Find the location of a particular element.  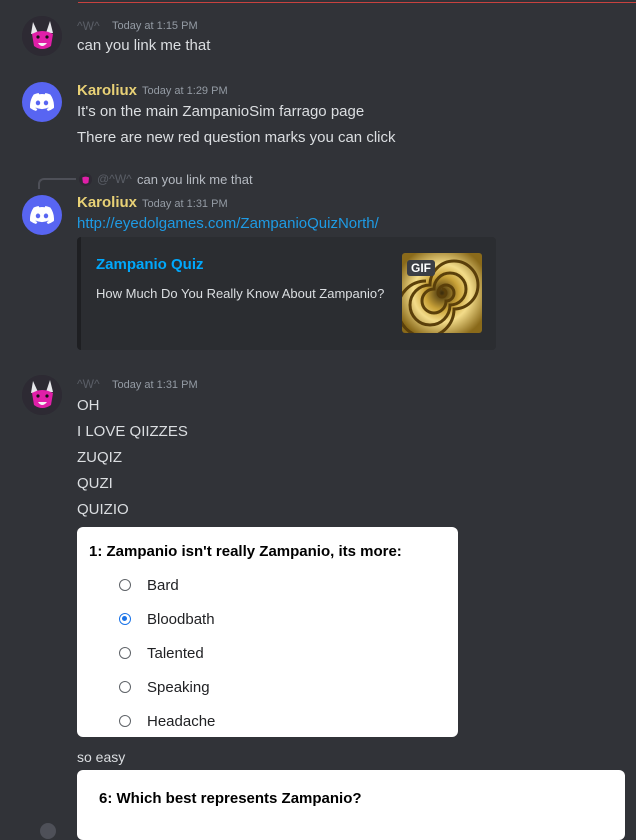

quiz-option-label: Headache is located at coordinates (181, 721).